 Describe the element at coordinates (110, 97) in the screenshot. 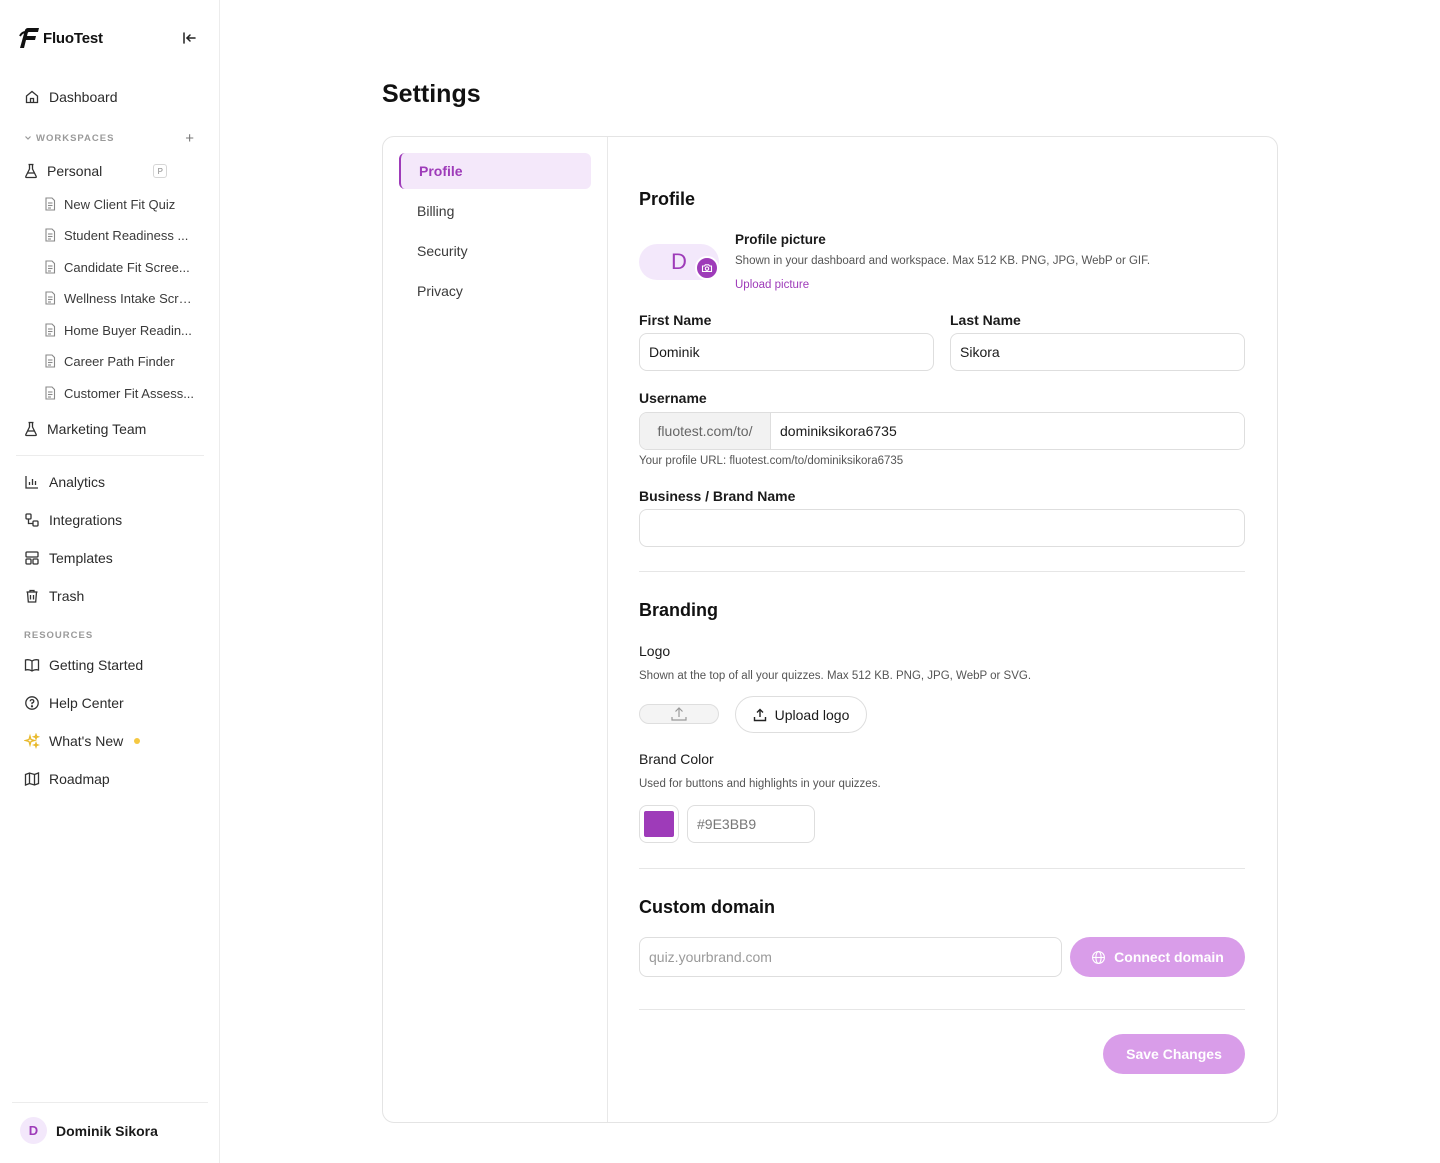

I see `nav-dashboard: Dashboard` at that location.